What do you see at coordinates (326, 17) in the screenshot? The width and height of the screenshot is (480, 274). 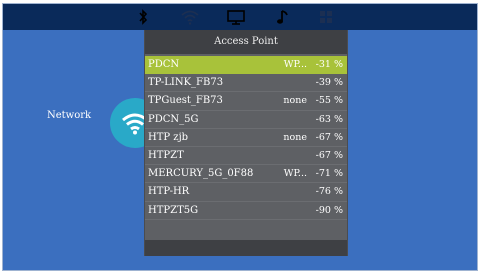 I see `apps-grid-icon` at bounding box center [326, 17].